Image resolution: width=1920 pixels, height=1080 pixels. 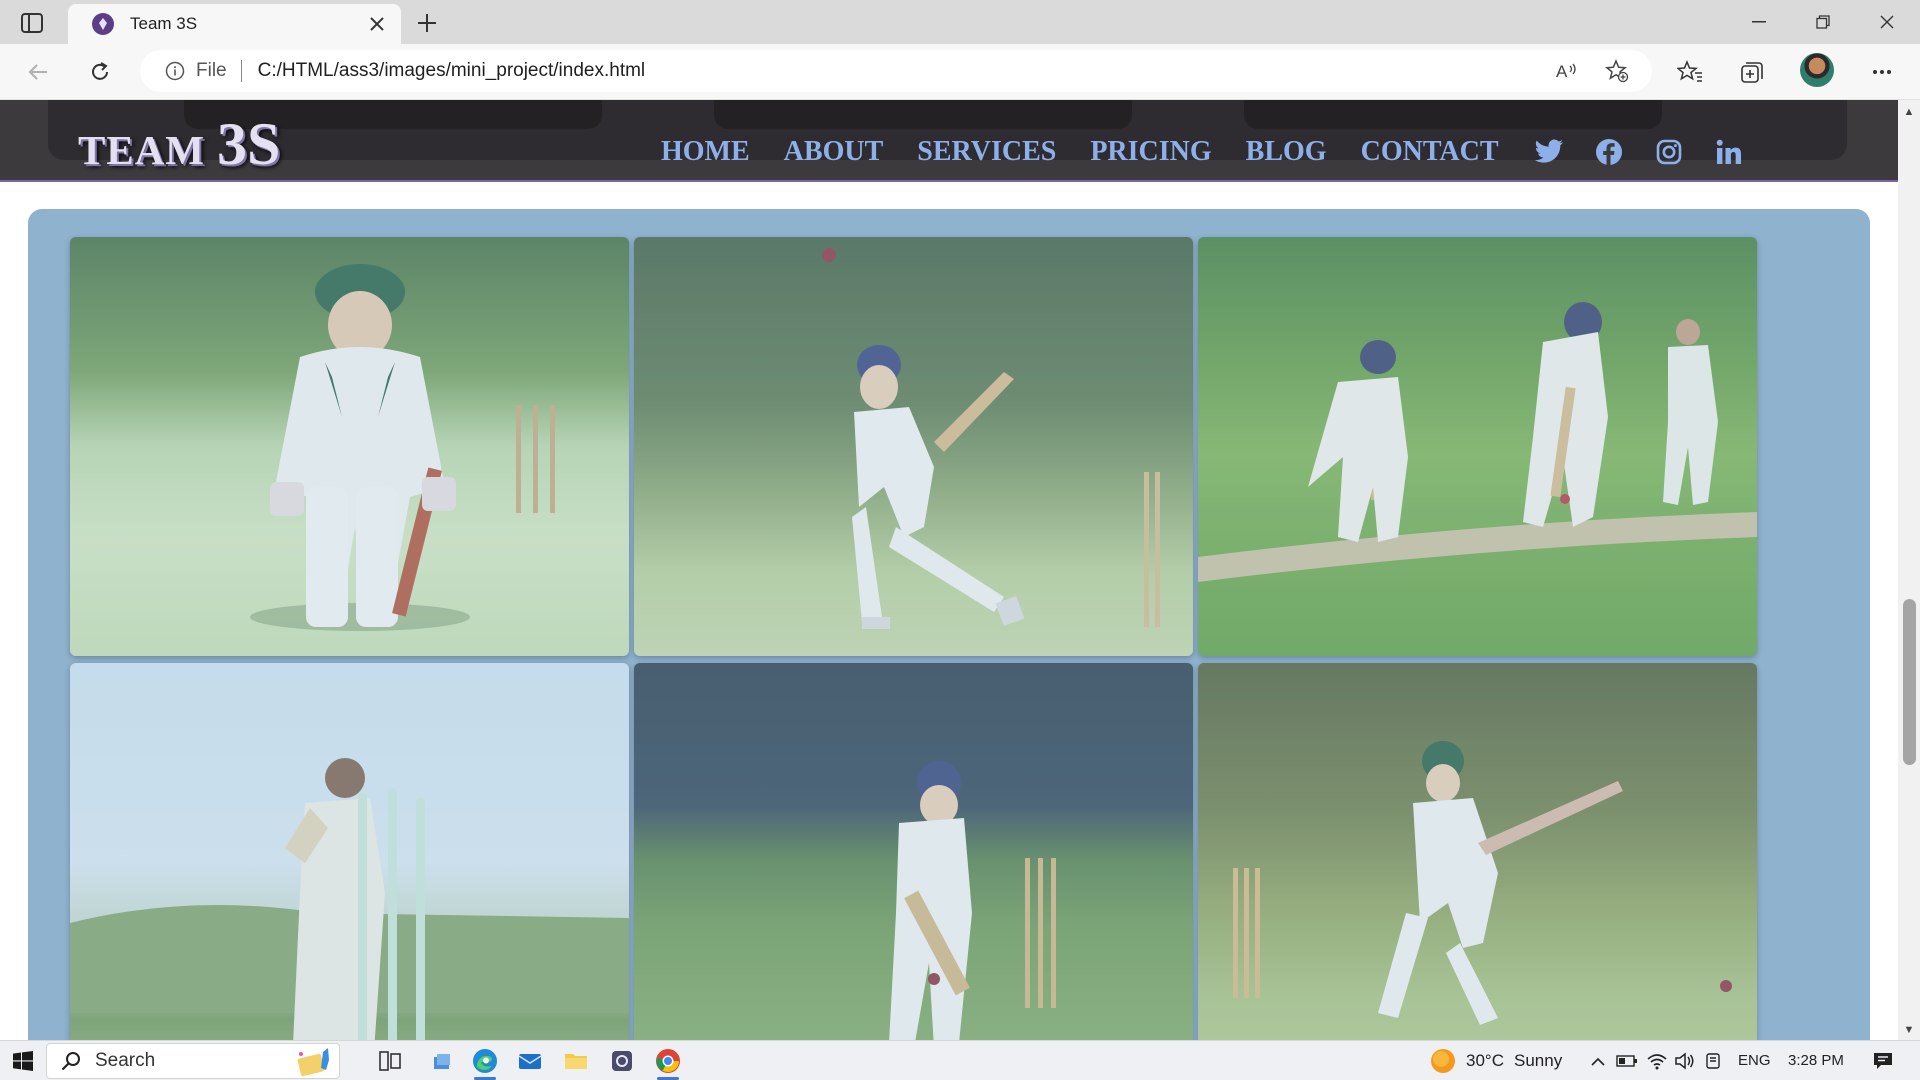 I want to click on profile-avatar, so click(x=1817, y=70).